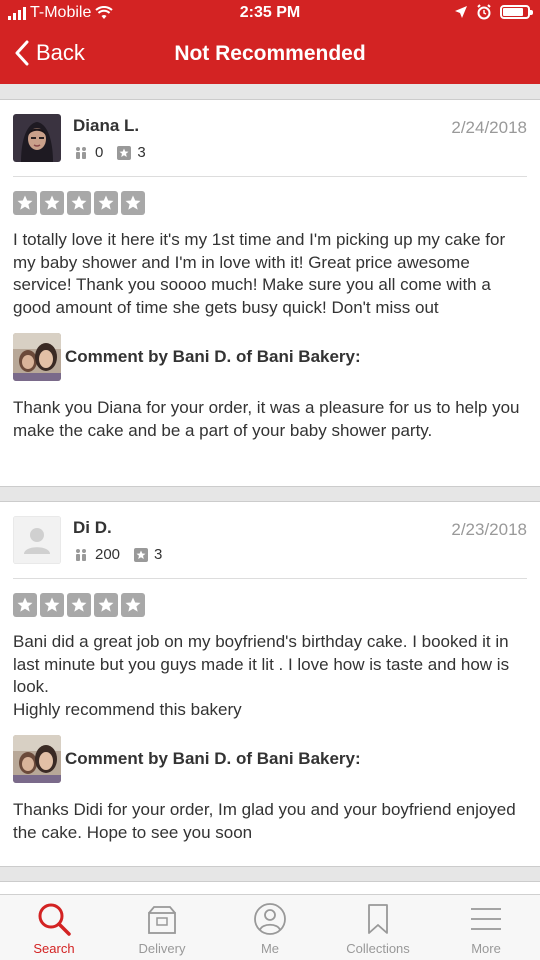 The height and width of the screenshot is (960, 540). I want to click on tab-label: Me, so click(270, 948).